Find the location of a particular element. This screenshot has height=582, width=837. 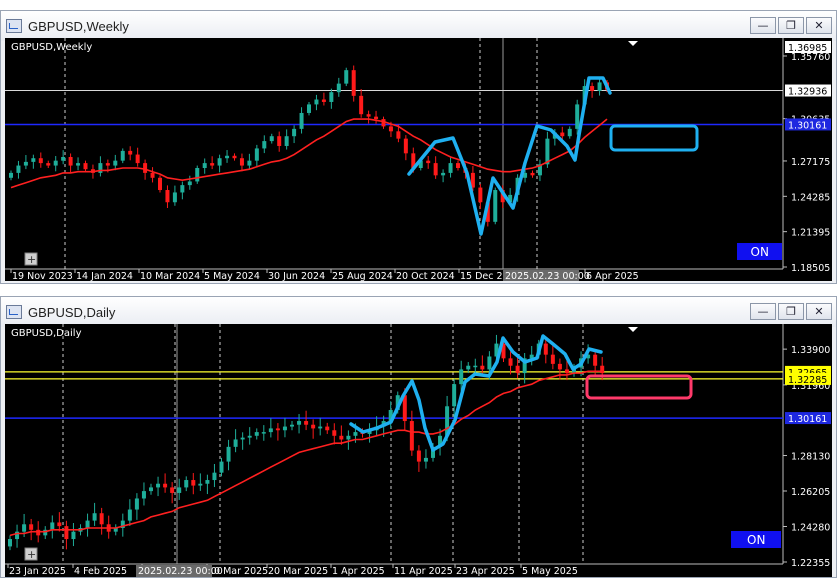

time-axis-label: 23 Apr 2025 is located at coordinates (485, 571).